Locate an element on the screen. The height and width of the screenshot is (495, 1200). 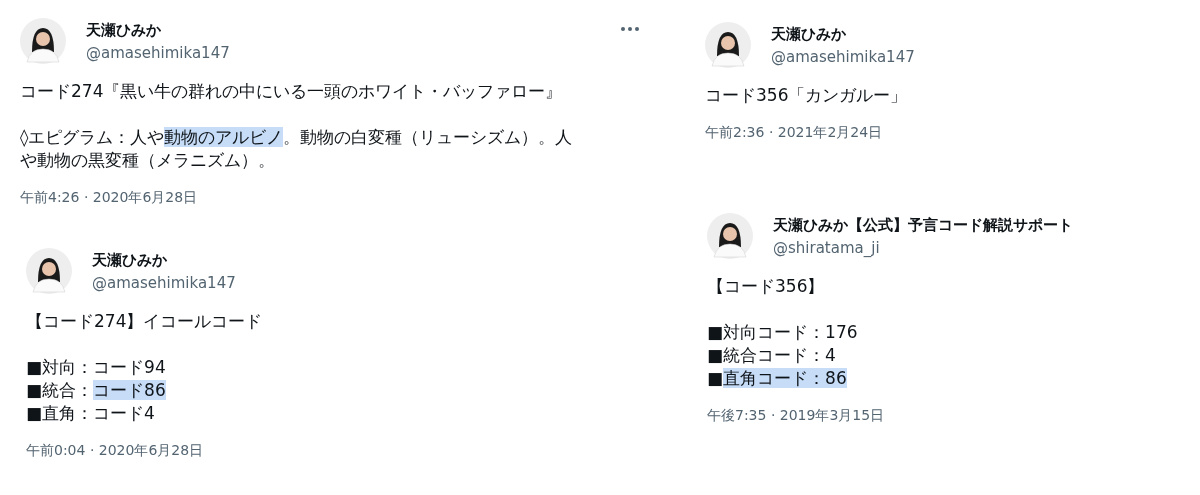
tweet-text: コード356「カンガルー」 is located at coordinates (807, 95).